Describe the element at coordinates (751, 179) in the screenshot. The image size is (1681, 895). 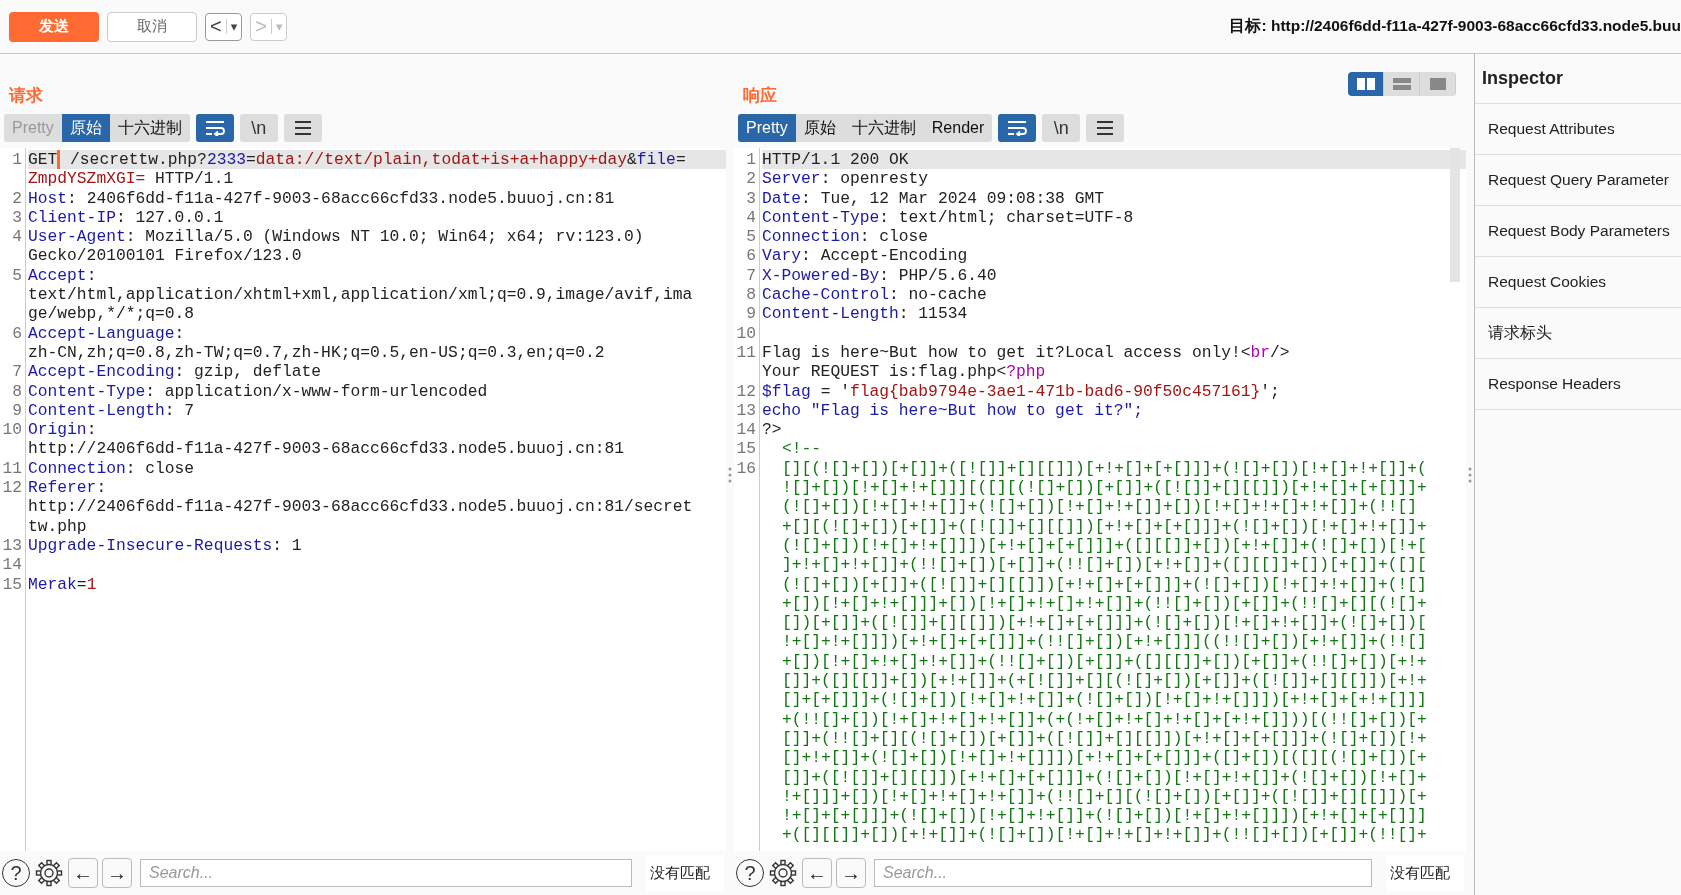
I see `line-number: 2` at that location.